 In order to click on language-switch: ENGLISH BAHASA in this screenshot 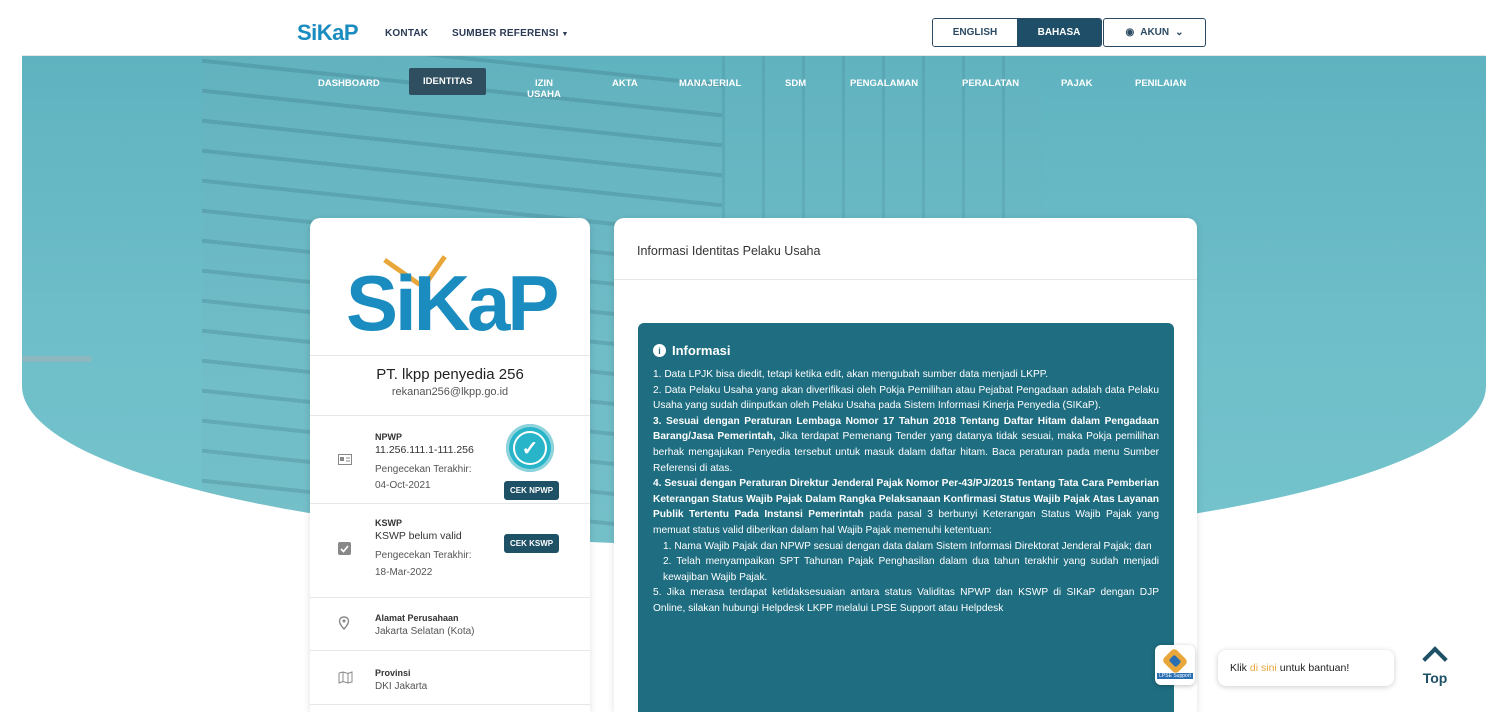, I will do `click(1017, 32)`.